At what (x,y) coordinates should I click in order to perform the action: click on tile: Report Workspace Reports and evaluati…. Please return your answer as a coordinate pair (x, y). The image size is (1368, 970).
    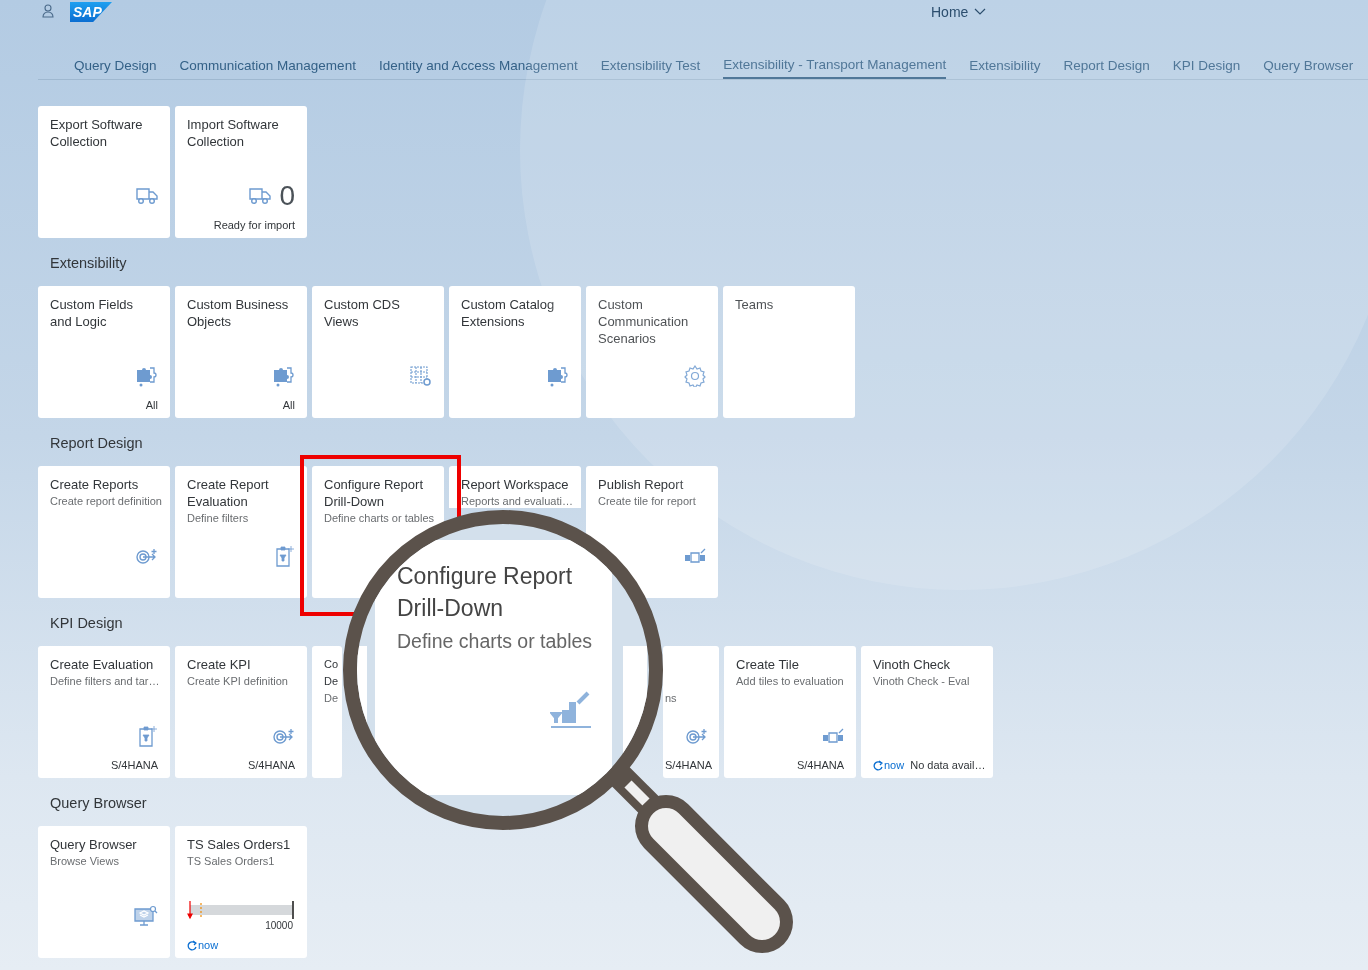
    Looking at the image, I should click on (515, 487).